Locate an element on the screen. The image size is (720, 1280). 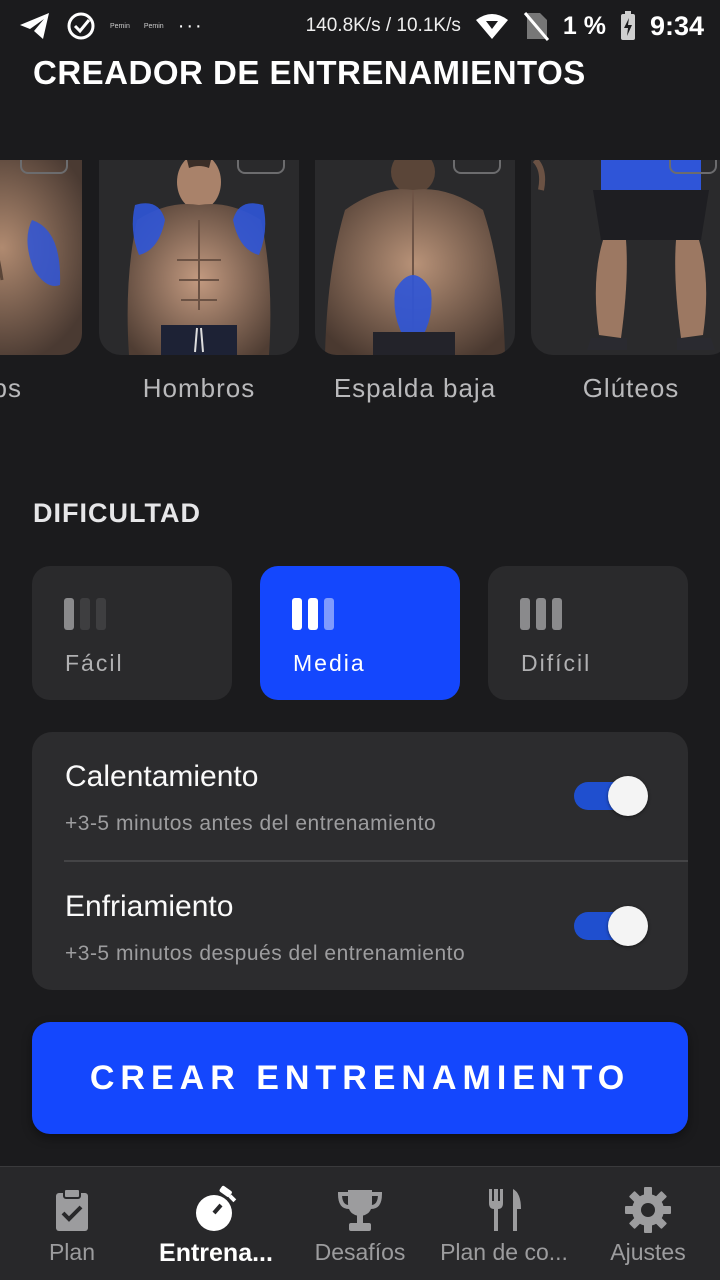
difficulty-selector: Fácil Media Difícil is located at coordinates (360, 633).